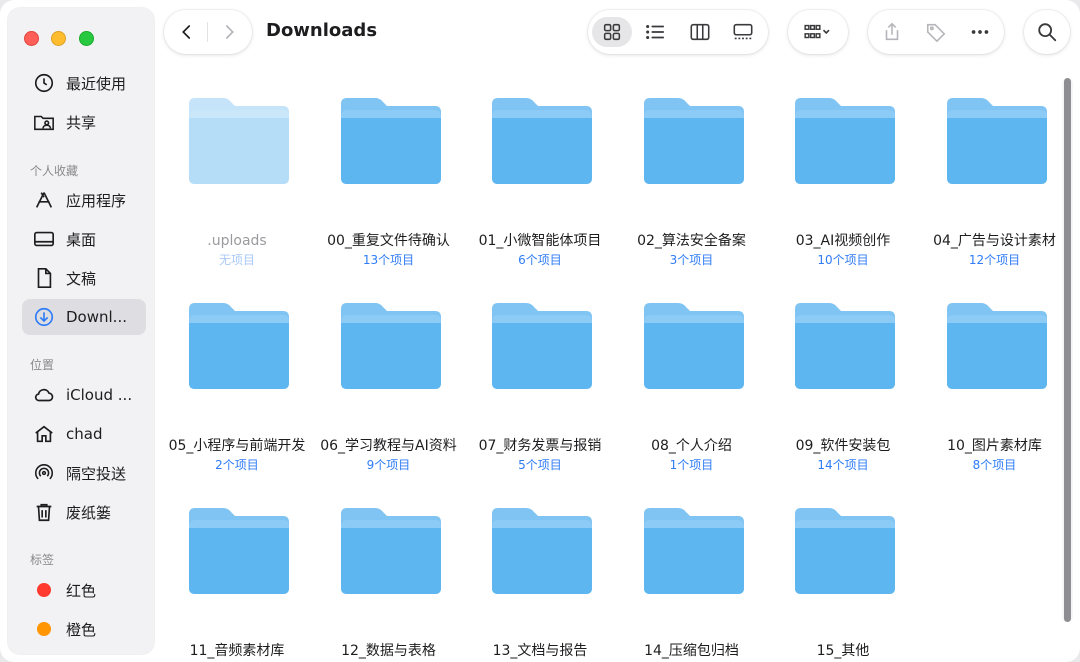  What do you see at coordinates (84, 512) in the screenshot?
I see `sidebar-item-trash: 废纸篓` at bounding box center [84, 512].